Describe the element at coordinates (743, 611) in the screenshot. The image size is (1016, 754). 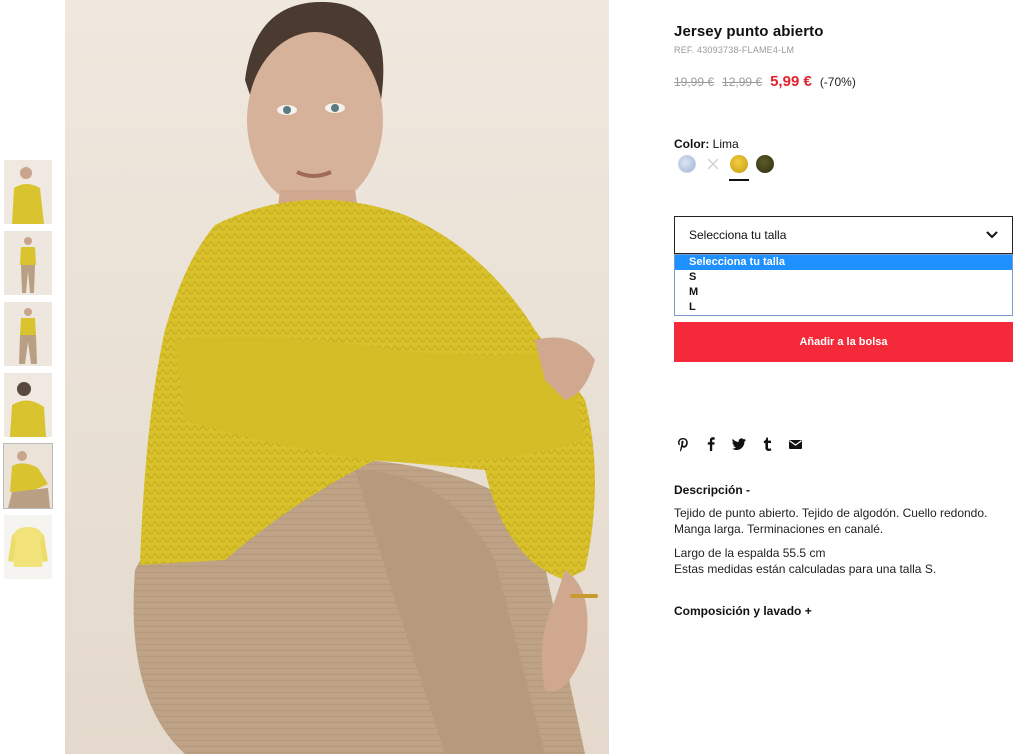
I see `composition-heading: Composición y lavado +` at that location.